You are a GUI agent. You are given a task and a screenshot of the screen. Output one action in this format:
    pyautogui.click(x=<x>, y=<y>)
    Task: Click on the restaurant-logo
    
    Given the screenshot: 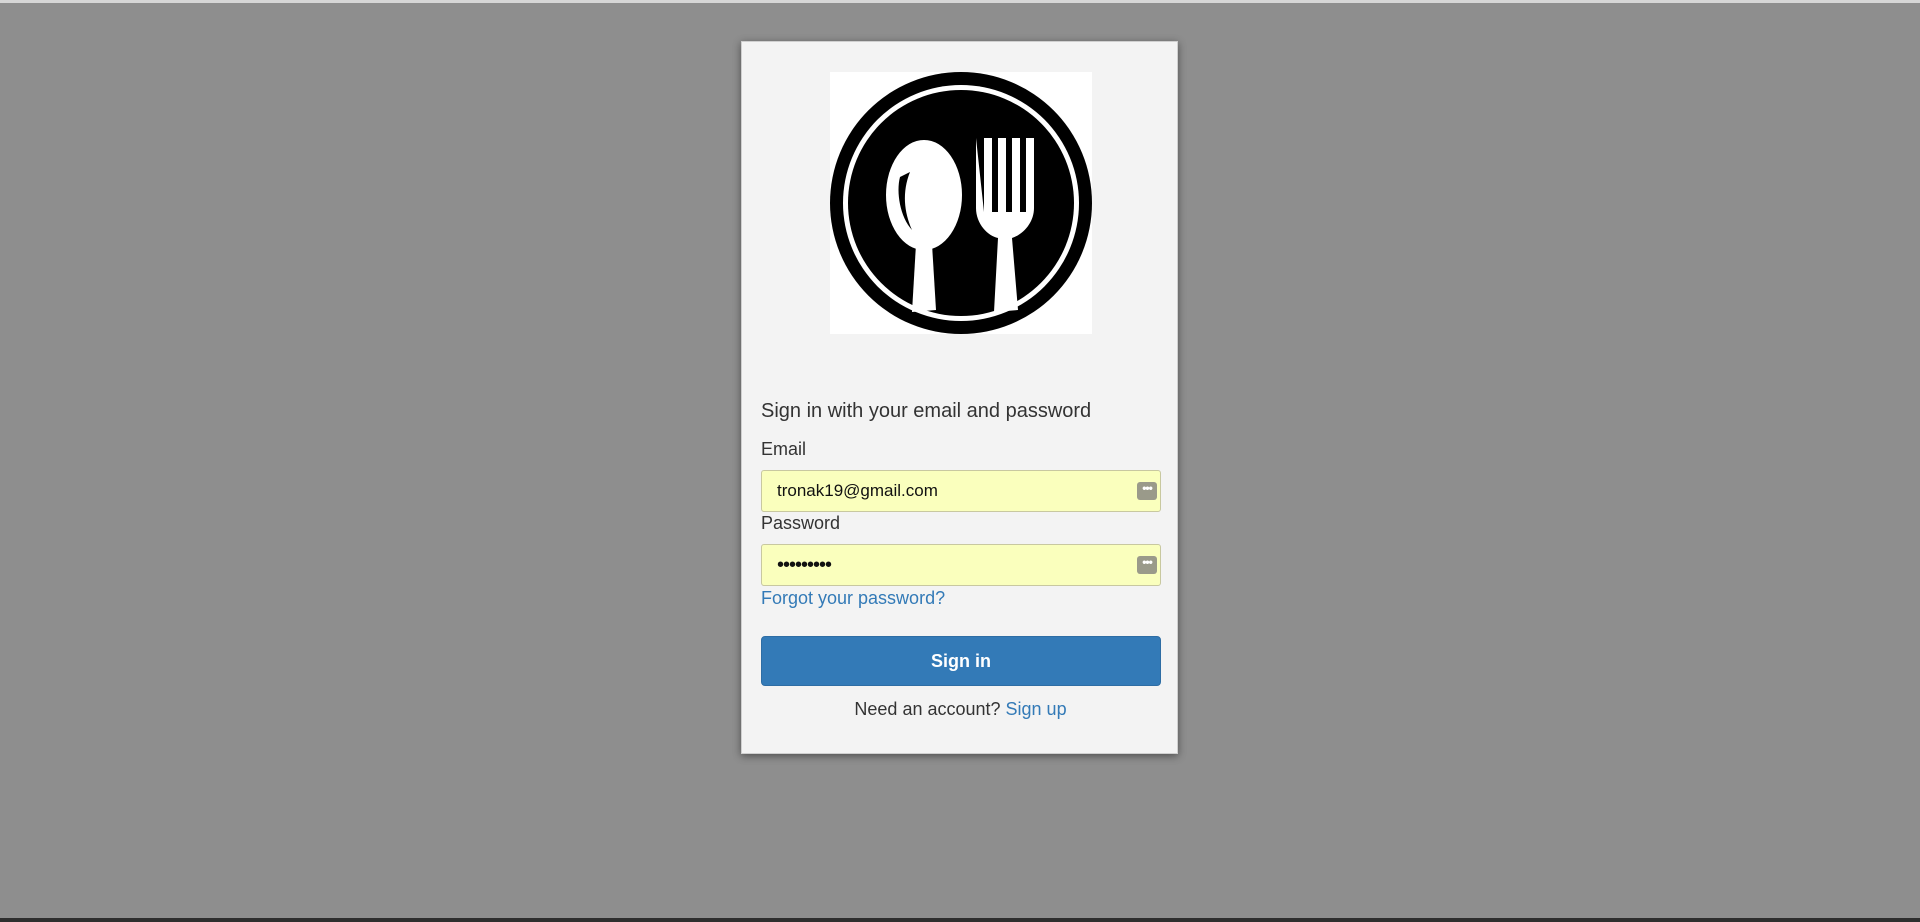 What is the action you would take?
    pyautogui.click(x=961, y=203)
    